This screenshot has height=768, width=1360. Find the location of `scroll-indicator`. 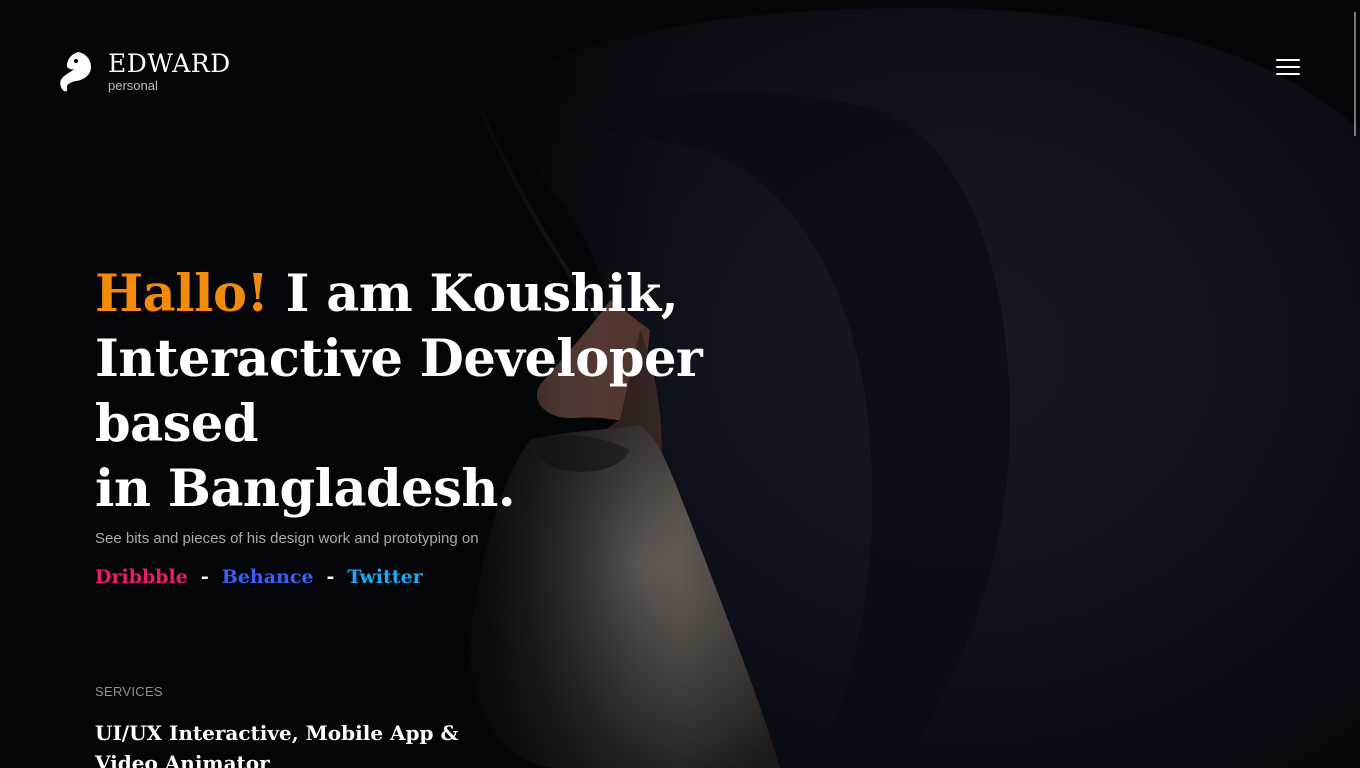

scroll-indicator is located at coordinates (1355, 74).